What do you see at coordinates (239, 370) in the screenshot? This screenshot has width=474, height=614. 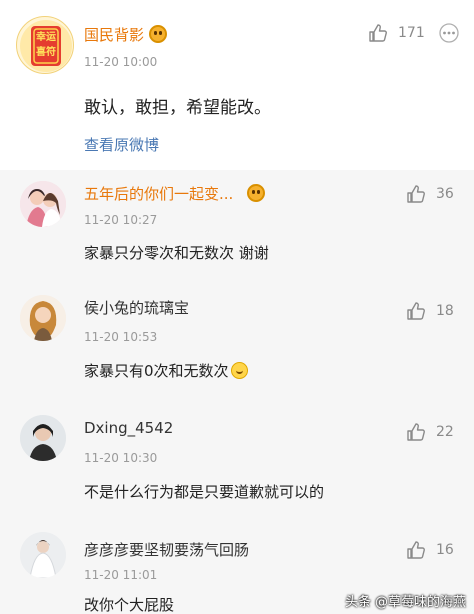 I see `smile-emoji-icon` at bounding box center [239, 370].